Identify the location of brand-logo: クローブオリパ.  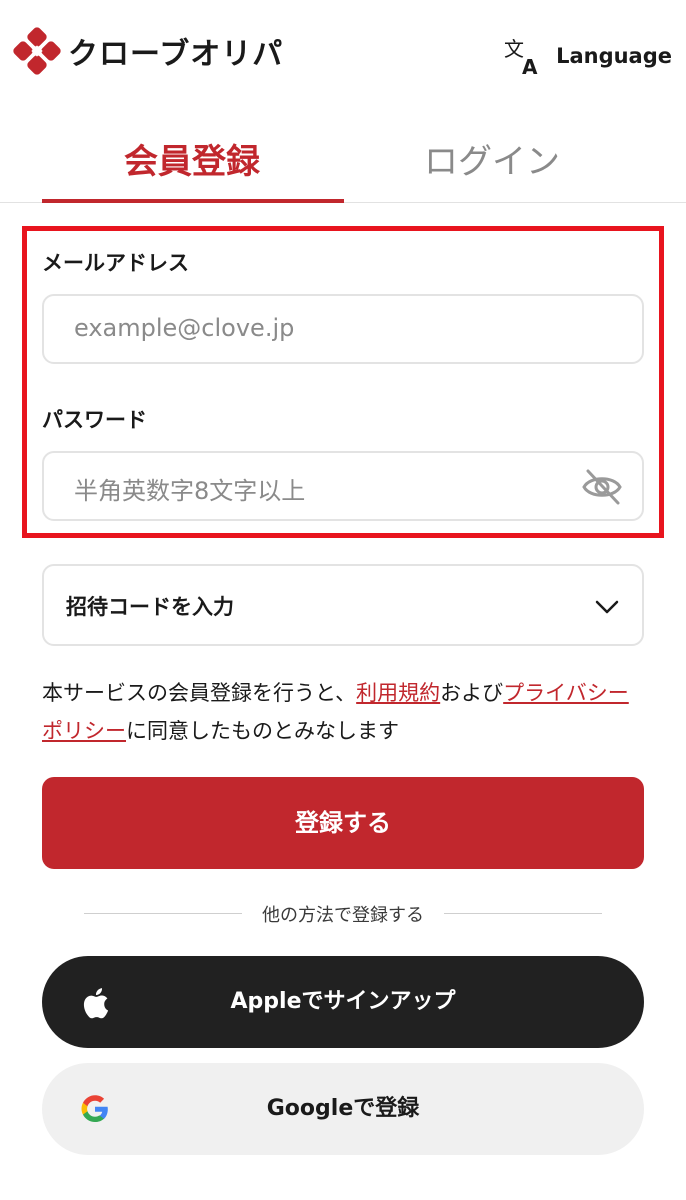
(147, 51).